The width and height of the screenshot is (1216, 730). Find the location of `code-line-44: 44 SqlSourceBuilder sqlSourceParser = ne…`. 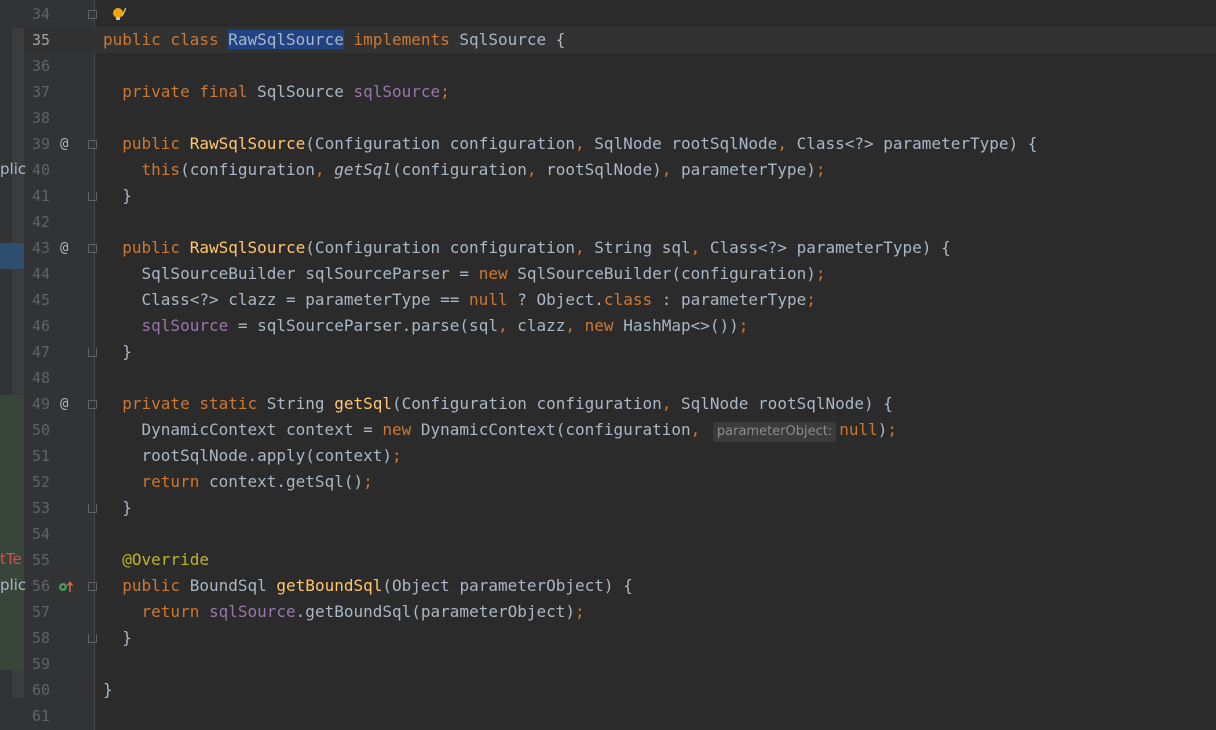

code-line-44: 44 SqlSourceBuilder sqlSourceParser = ne… is located at coordinates (608, 274).